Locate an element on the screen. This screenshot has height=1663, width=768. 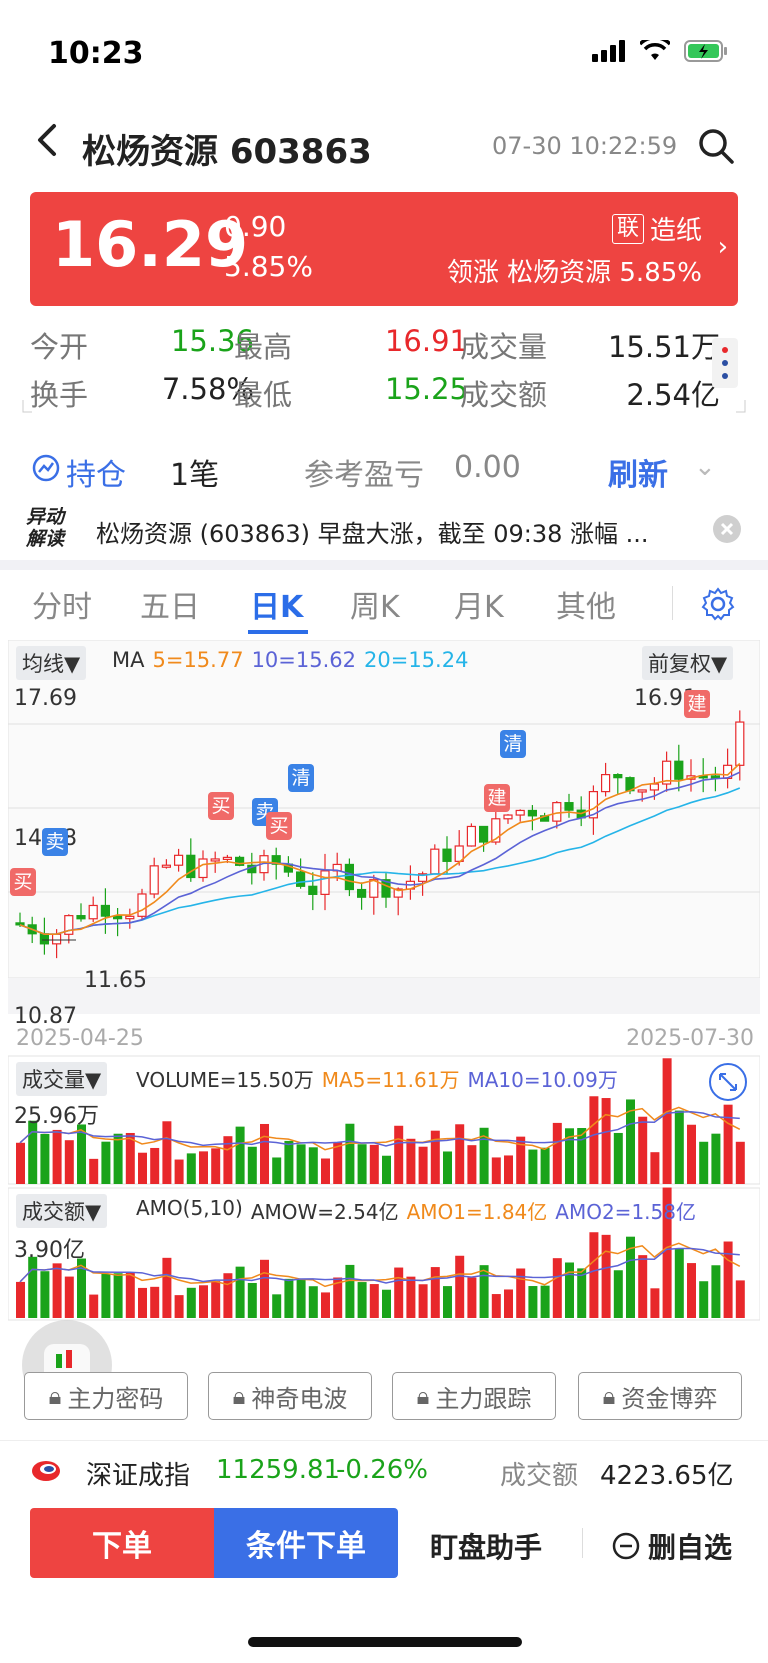
settings-gear-icon is located at coordinates (718, 604).